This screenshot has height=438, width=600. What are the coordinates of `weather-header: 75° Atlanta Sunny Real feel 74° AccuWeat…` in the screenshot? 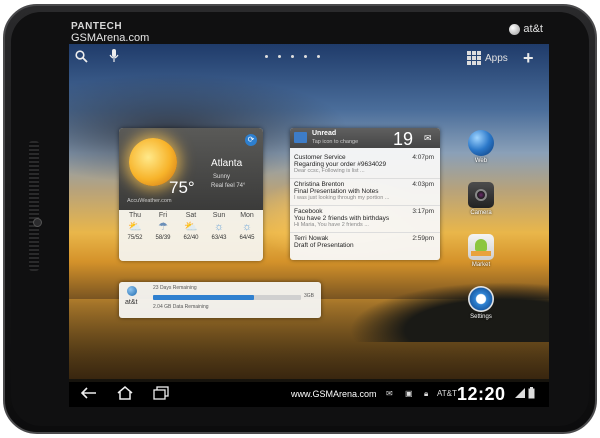 It's located at (191, 169).